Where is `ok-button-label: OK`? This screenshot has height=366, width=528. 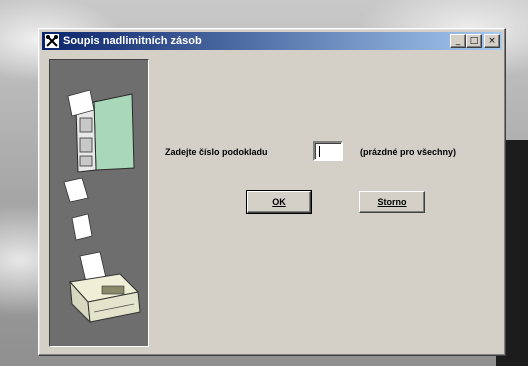 ok-button-label: OK is located at coordinates (279, 202).